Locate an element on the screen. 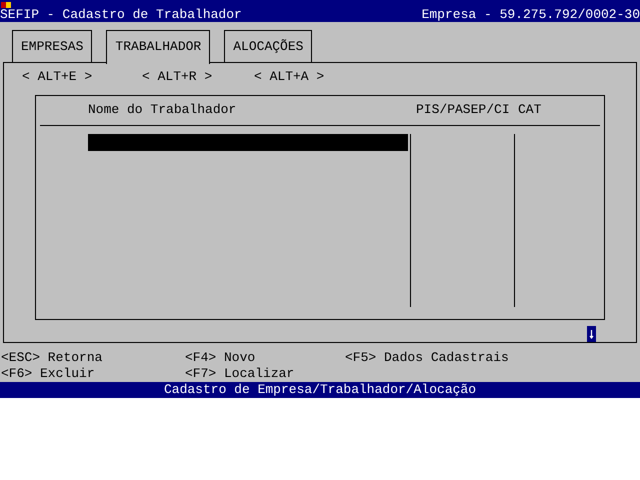 This screenshot has width=640, height=480. key-hint: <F7> Localizar is located at coordinates (240, 374).